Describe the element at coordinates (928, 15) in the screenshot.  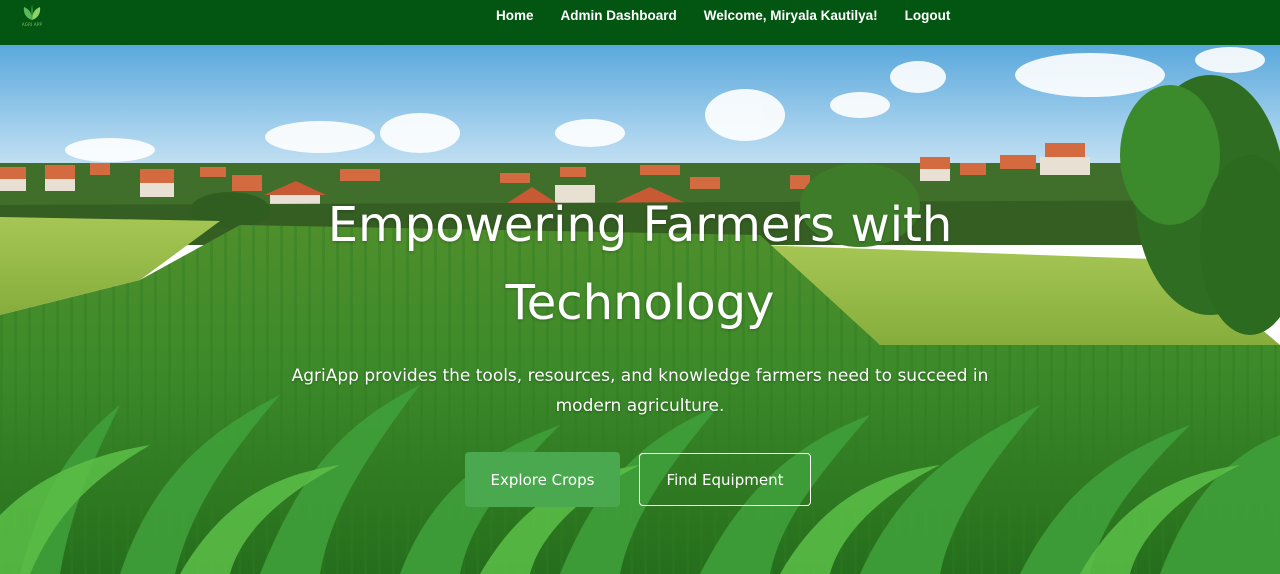
I see `nav-logout-link: Logout` at that location.